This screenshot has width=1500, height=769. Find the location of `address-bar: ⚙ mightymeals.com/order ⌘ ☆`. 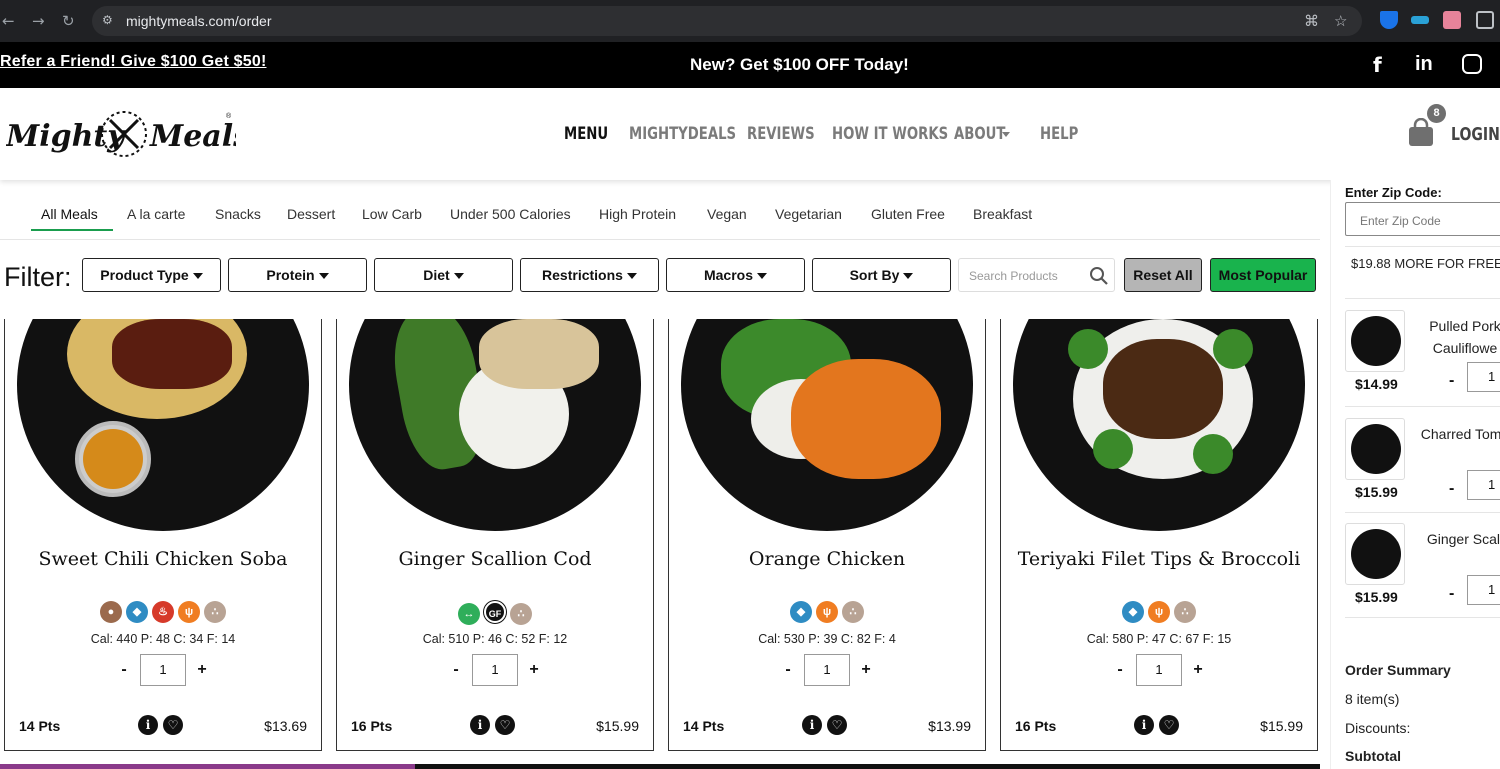

address-bar: ⚙ mightymeals.com/order ⌘ ☆ is located at coordinates (727, 21).